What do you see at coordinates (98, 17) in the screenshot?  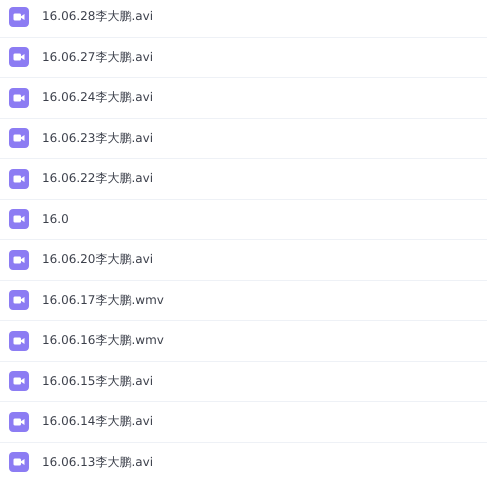 I see `file-name: 16.06.28李大鹏.avi` at bounding box center [98, 17].